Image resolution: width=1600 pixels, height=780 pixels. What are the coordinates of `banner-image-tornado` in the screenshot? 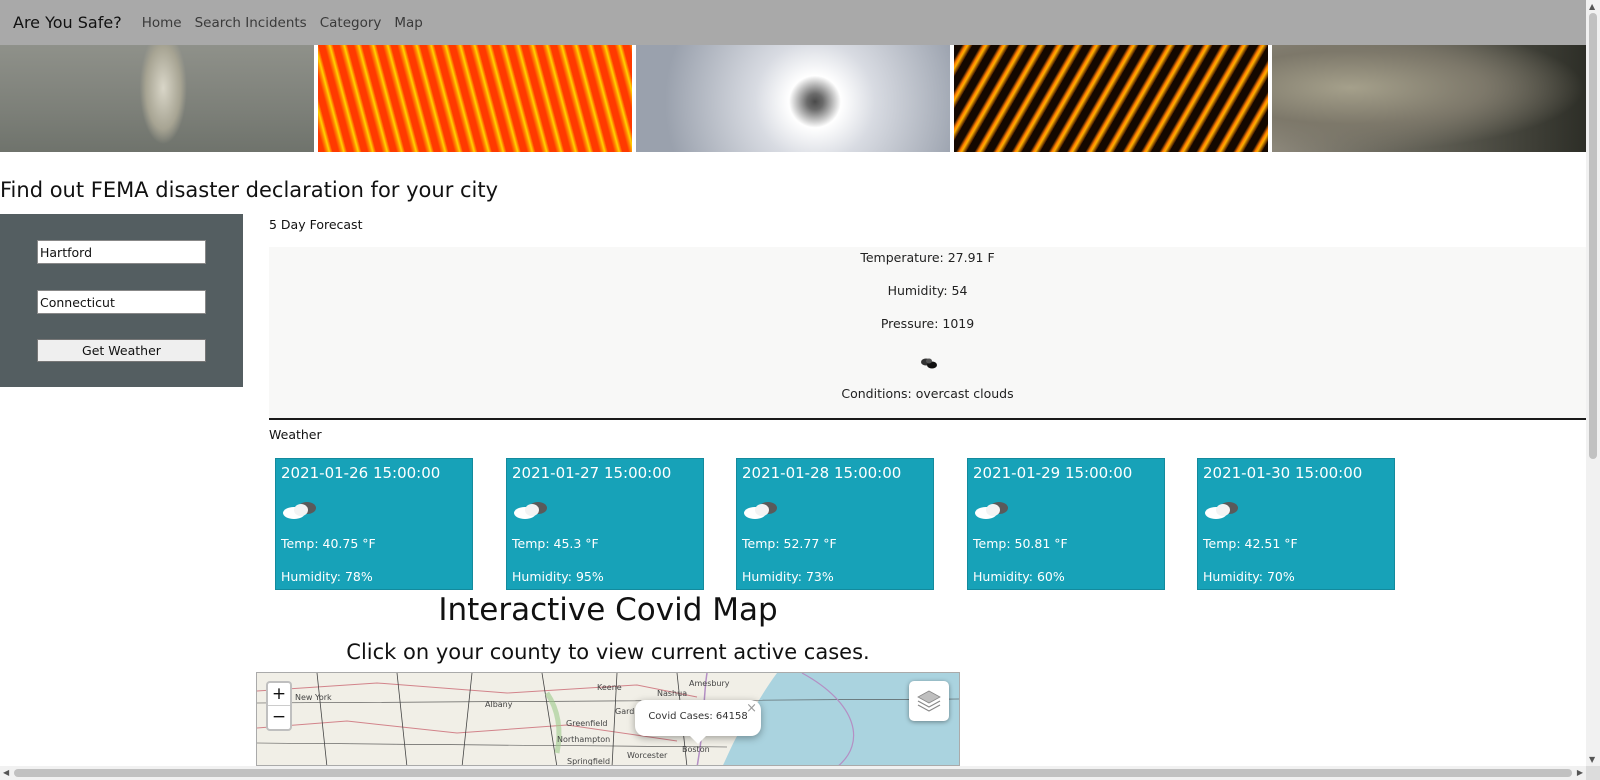 It's located at (157, 98).